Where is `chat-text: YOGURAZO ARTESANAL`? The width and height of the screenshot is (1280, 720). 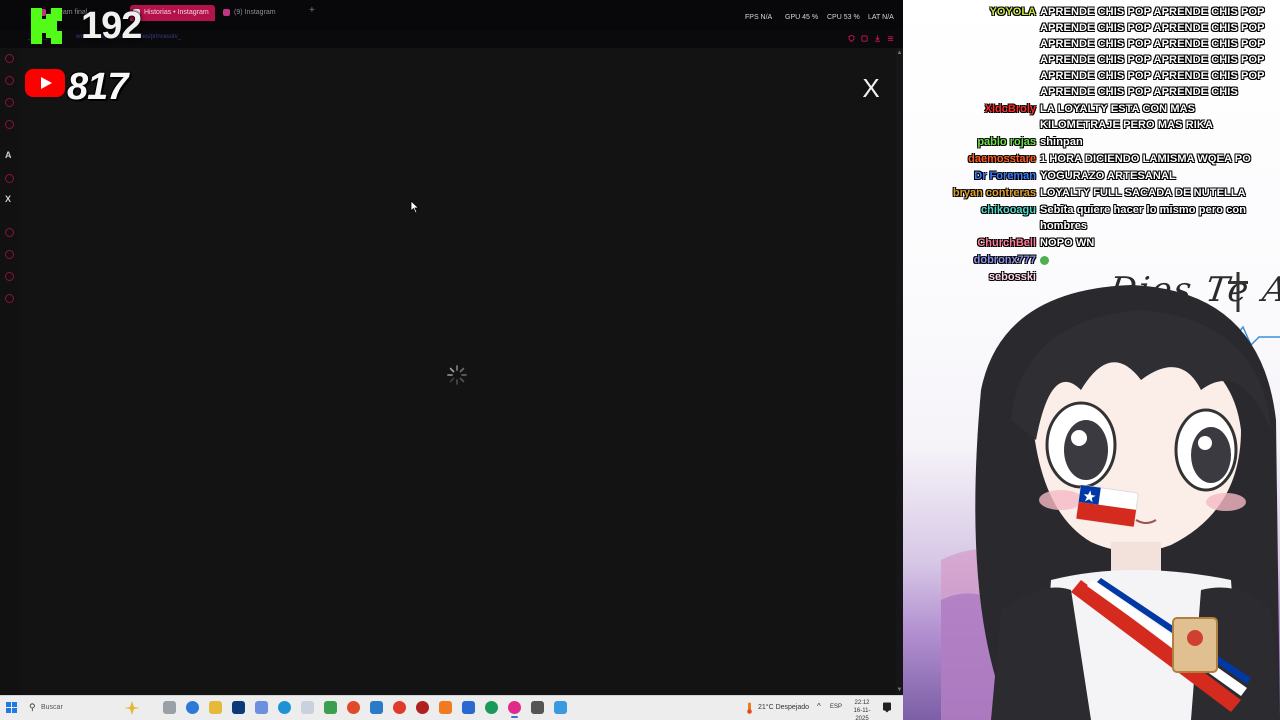
chat-text: YOGURAZO ARTESANAL is located at coordinates (1108, 176).